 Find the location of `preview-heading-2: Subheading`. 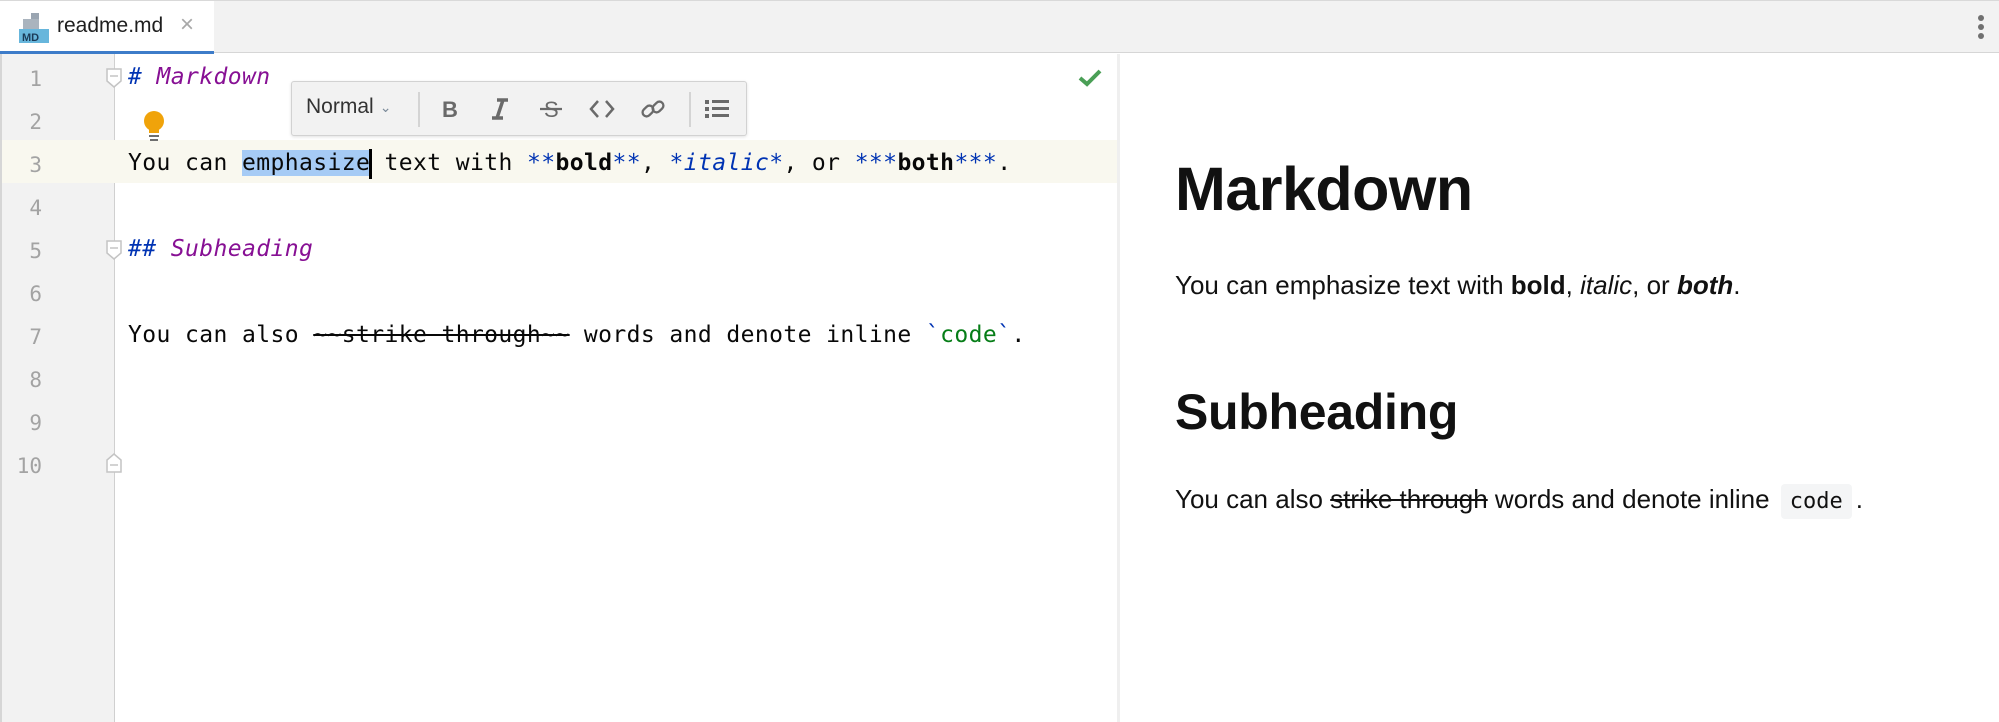

preview-heading-2: Subheading is located at coordinates (1317, 412).